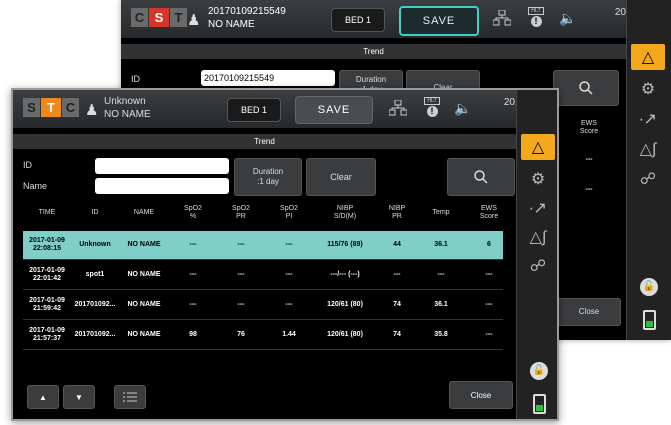 The width and height of the screenshot is (671, 425). Describe the element at coordinates (441, 212) in the screenshot. I see `col-temp: Temp` at that location.